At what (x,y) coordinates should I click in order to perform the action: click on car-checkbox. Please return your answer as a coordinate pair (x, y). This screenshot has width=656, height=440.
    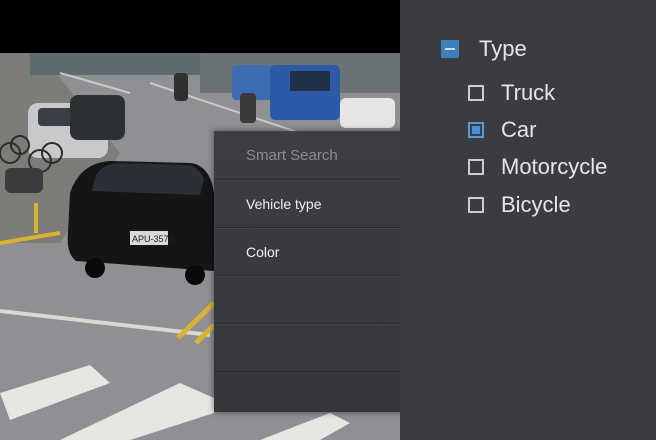
    Looking at the image, I should click on (476, 130).